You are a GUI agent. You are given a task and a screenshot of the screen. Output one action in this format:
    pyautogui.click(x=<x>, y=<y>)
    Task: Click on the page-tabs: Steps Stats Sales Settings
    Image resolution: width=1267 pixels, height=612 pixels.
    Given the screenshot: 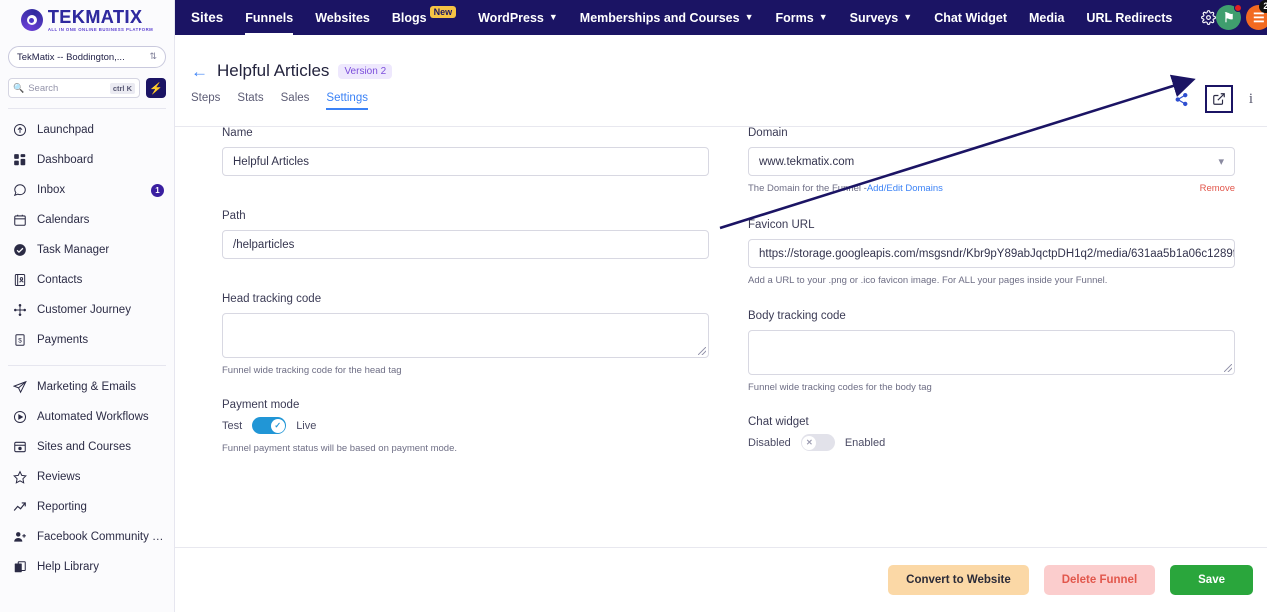 What is the action you would take?
    pyautogui.click(x=721, y=95)
    